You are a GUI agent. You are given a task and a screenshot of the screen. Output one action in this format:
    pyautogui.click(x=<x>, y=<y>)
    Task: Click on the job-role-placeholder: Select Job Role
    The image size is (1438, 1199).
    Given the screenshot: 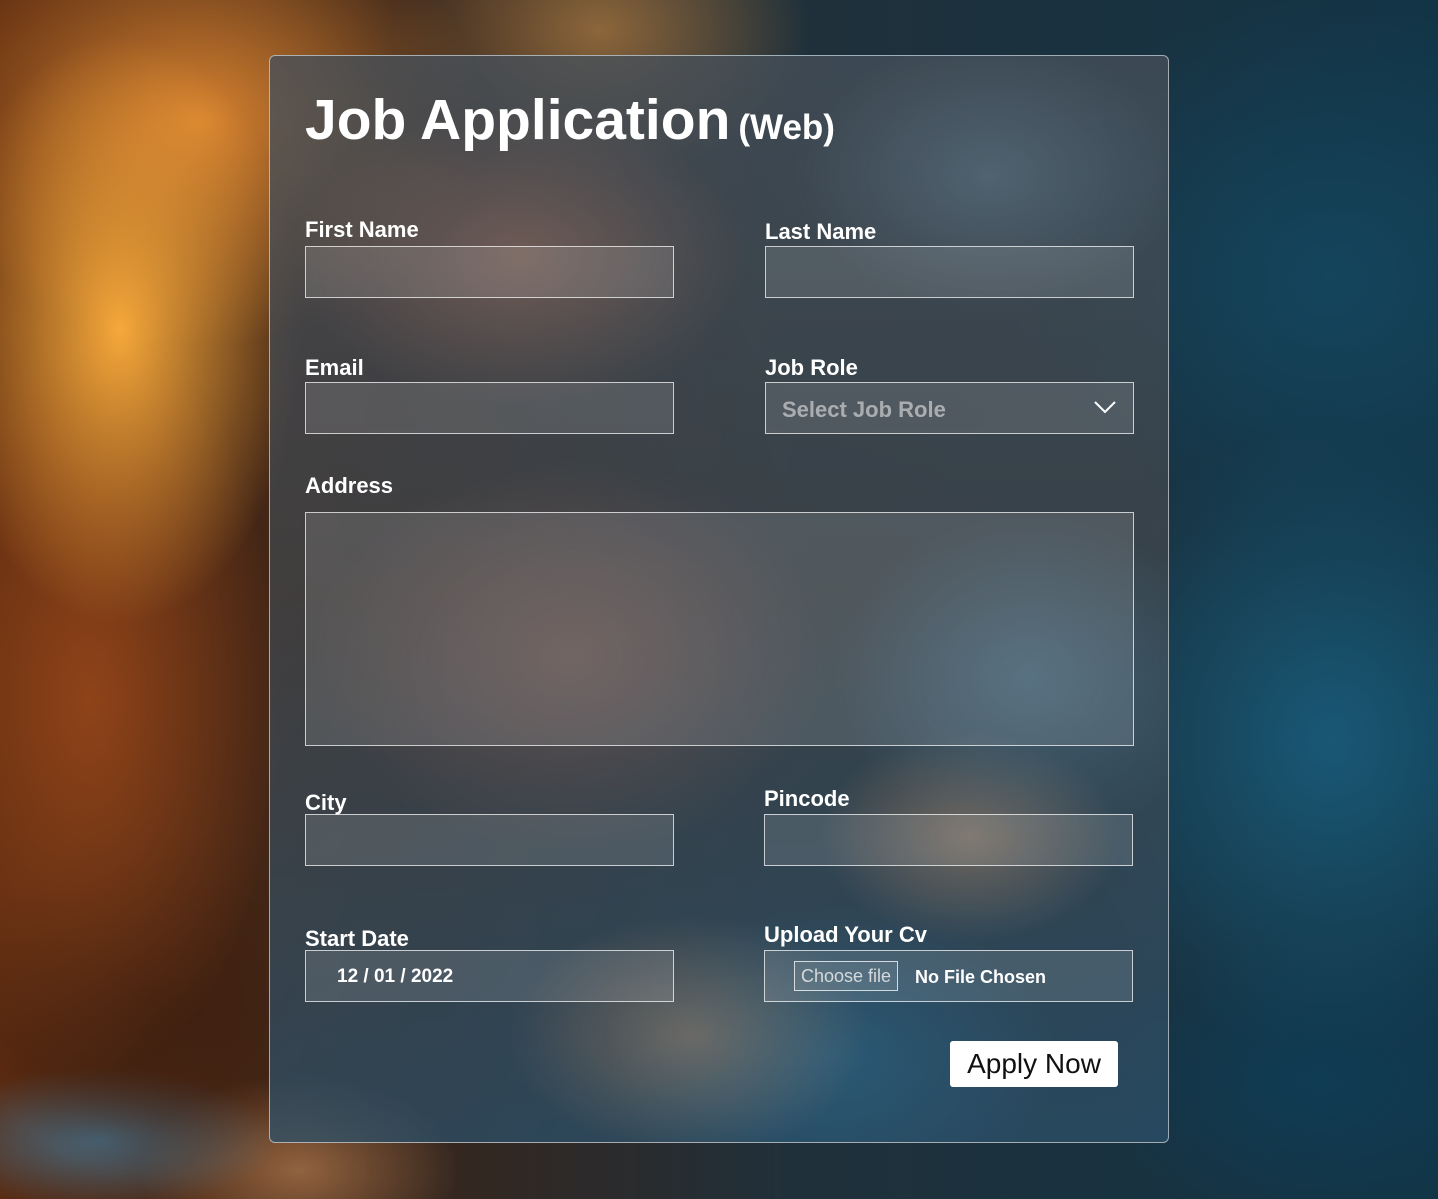 What is the action you would take?
    pyautogui.click(x=864, y=409)
    